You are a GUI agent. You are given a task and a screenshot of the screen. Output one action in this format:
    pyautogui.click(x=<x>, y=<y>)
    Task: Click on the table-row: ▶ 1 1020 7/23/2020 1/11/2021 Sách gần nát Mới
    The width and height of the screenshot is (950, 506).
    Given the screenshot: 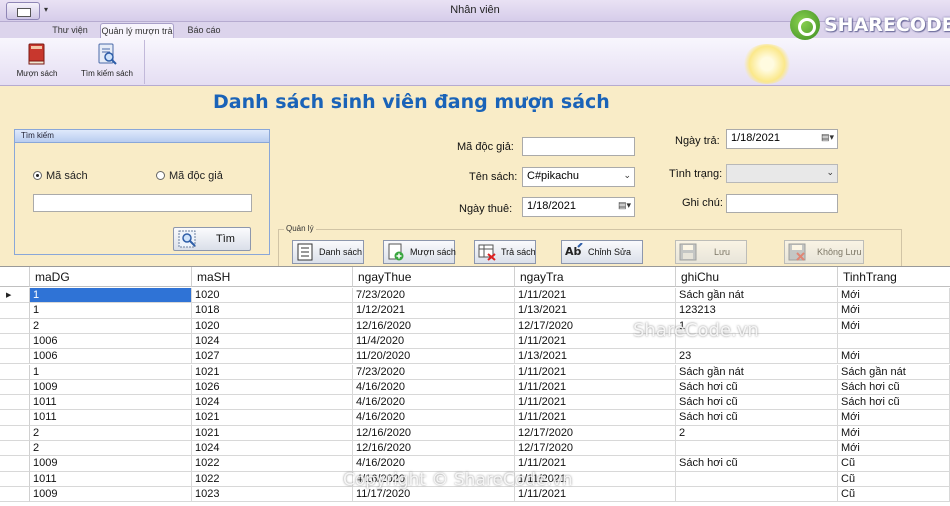 What is the action you would take?
    pyautogui.click(x=475, y=296)
    